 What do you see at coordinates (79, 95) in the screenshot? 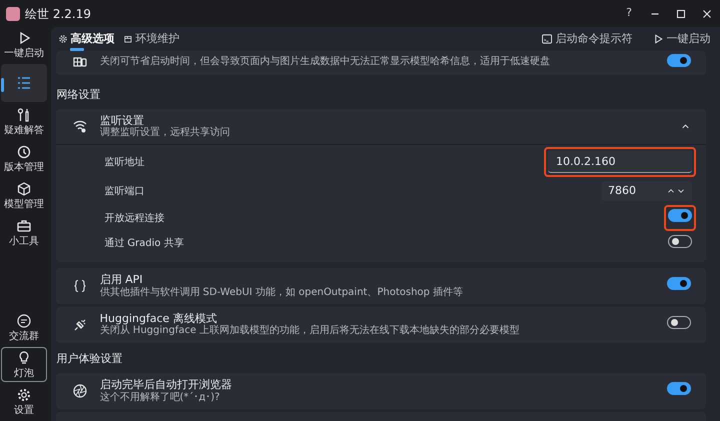
I see `section-heading: 网络设置` at bounding box center [79, 95].